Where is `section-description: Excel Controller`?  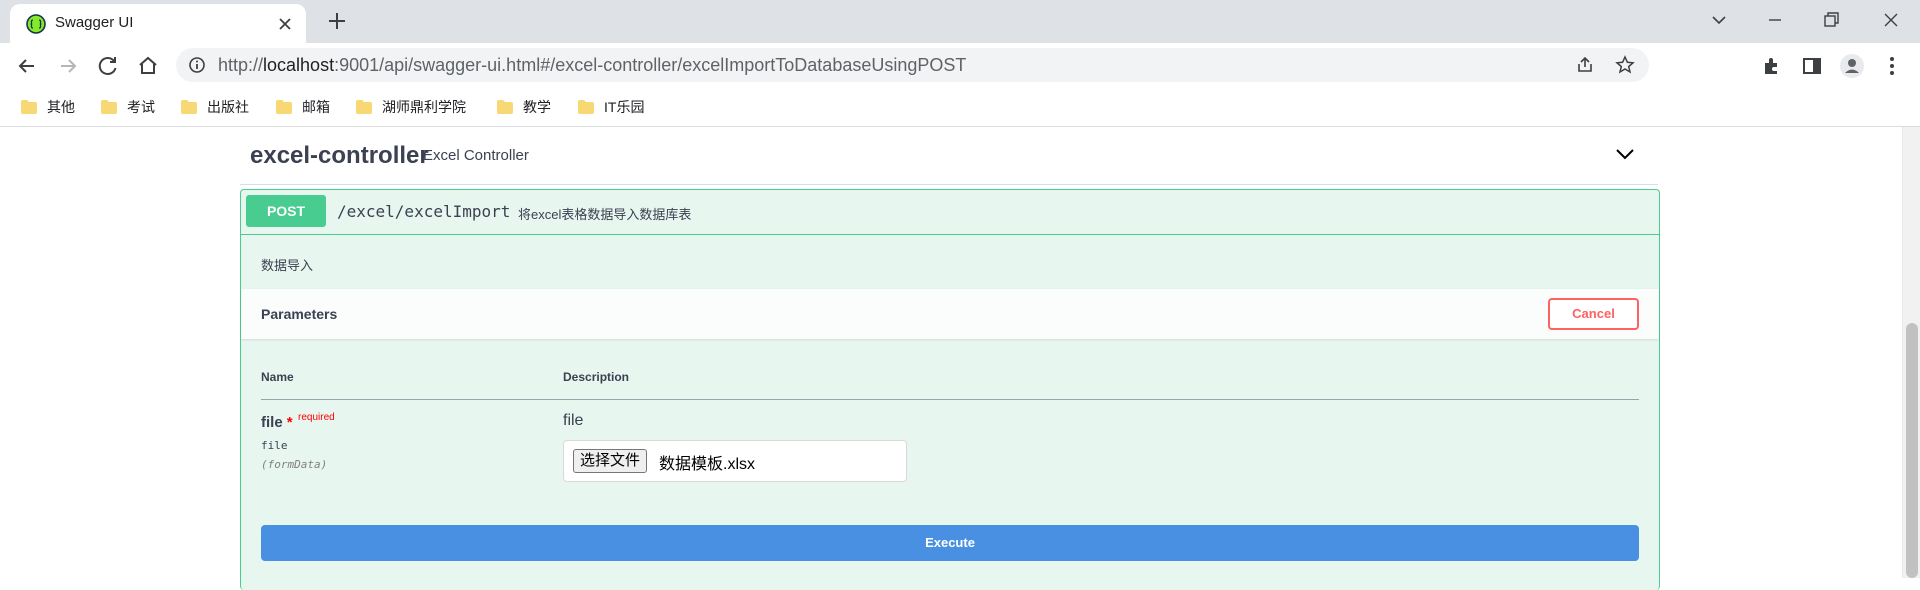
section-description: Excel Controller is located at coordinates (476, 155).